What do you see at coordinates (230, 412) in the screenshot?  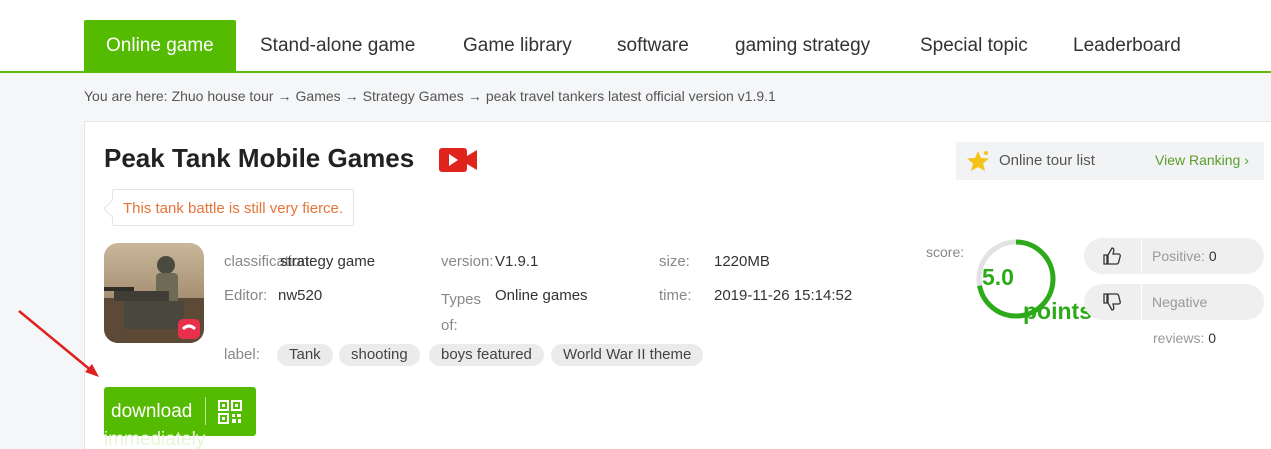 I see `qr-code-icon` at bounding box center [230, 412].